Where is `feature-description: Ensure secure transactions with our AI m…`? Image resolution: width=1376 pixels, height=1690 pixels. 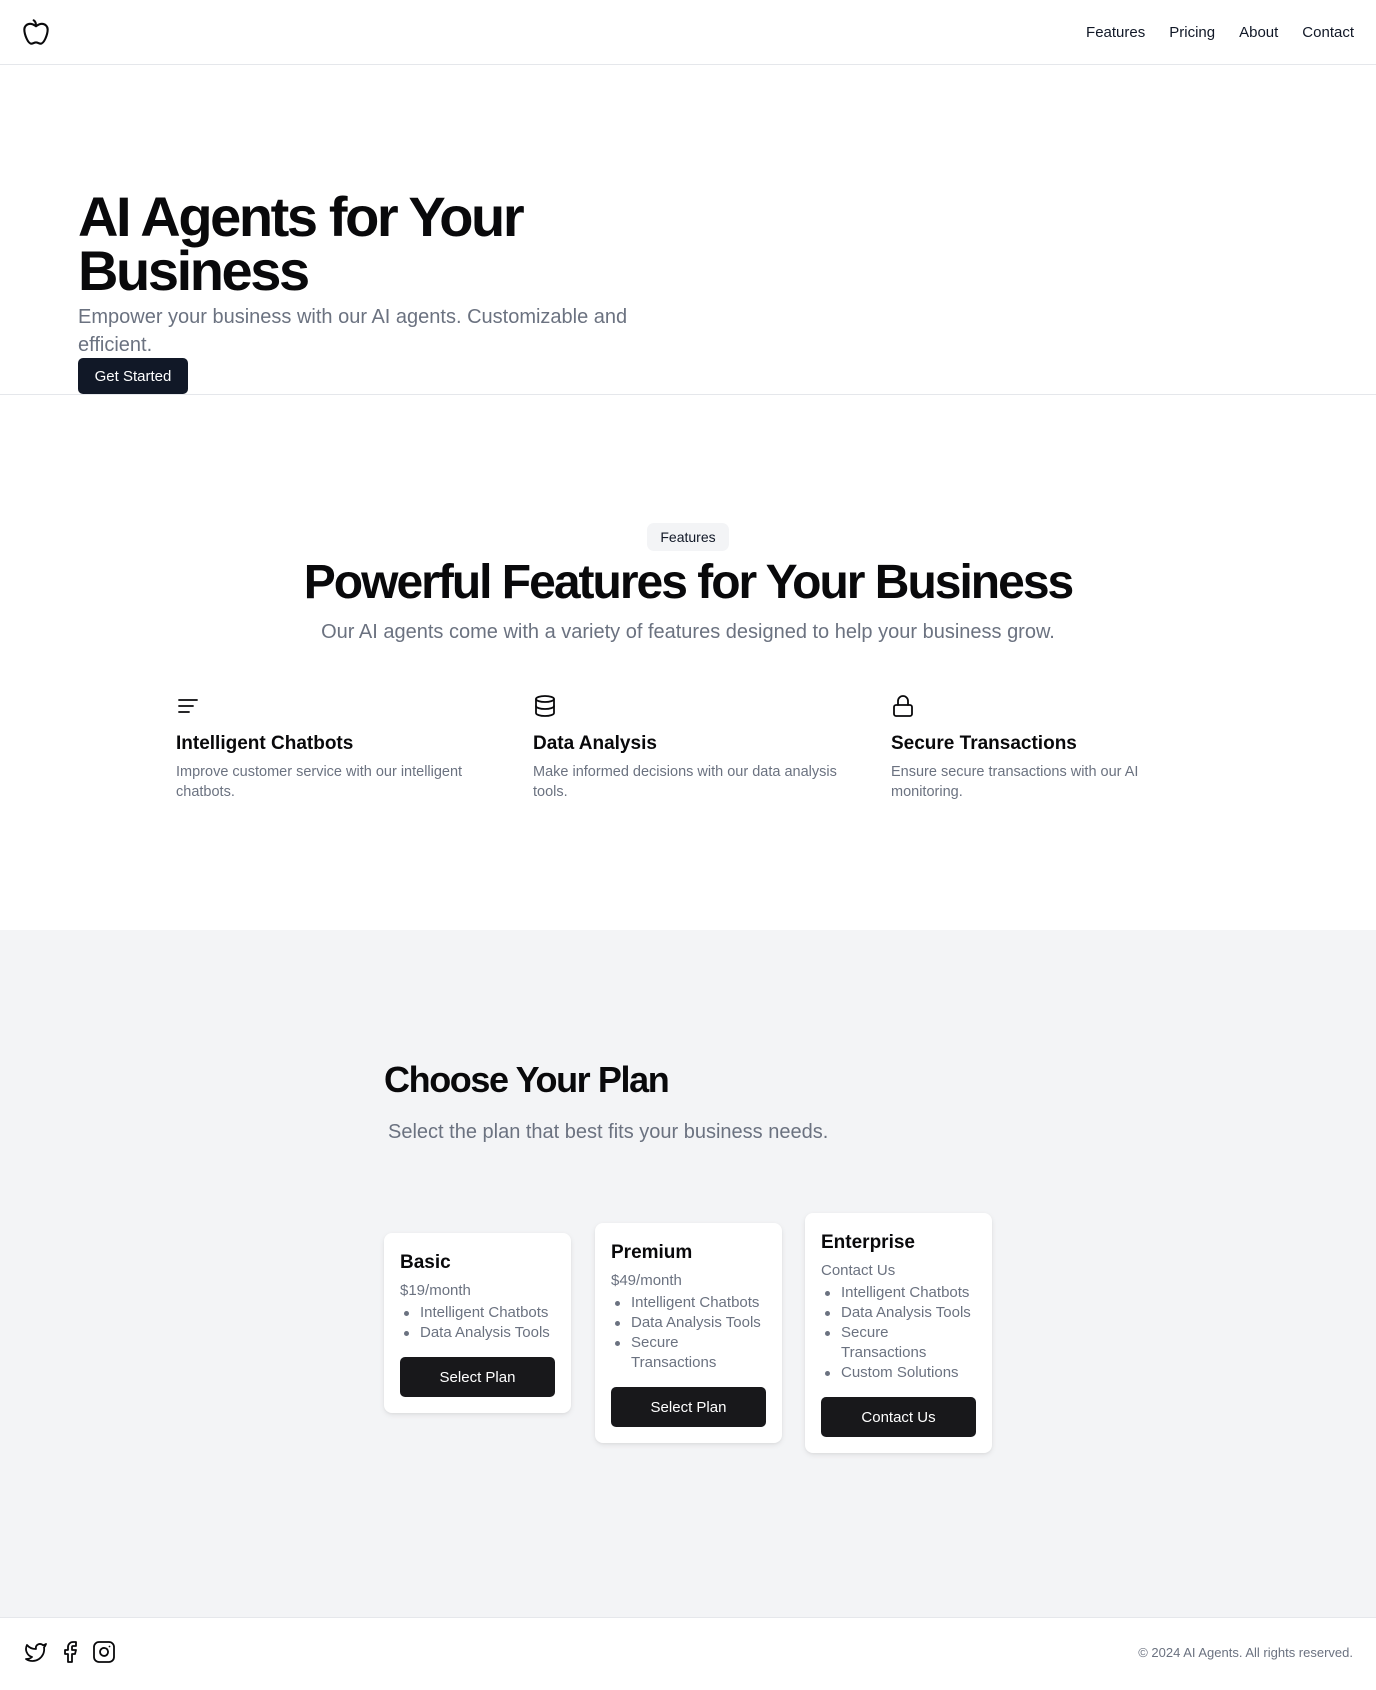
feature-description: Ensure secure transactions with our AI m… is located at coordinates (1015, 782).